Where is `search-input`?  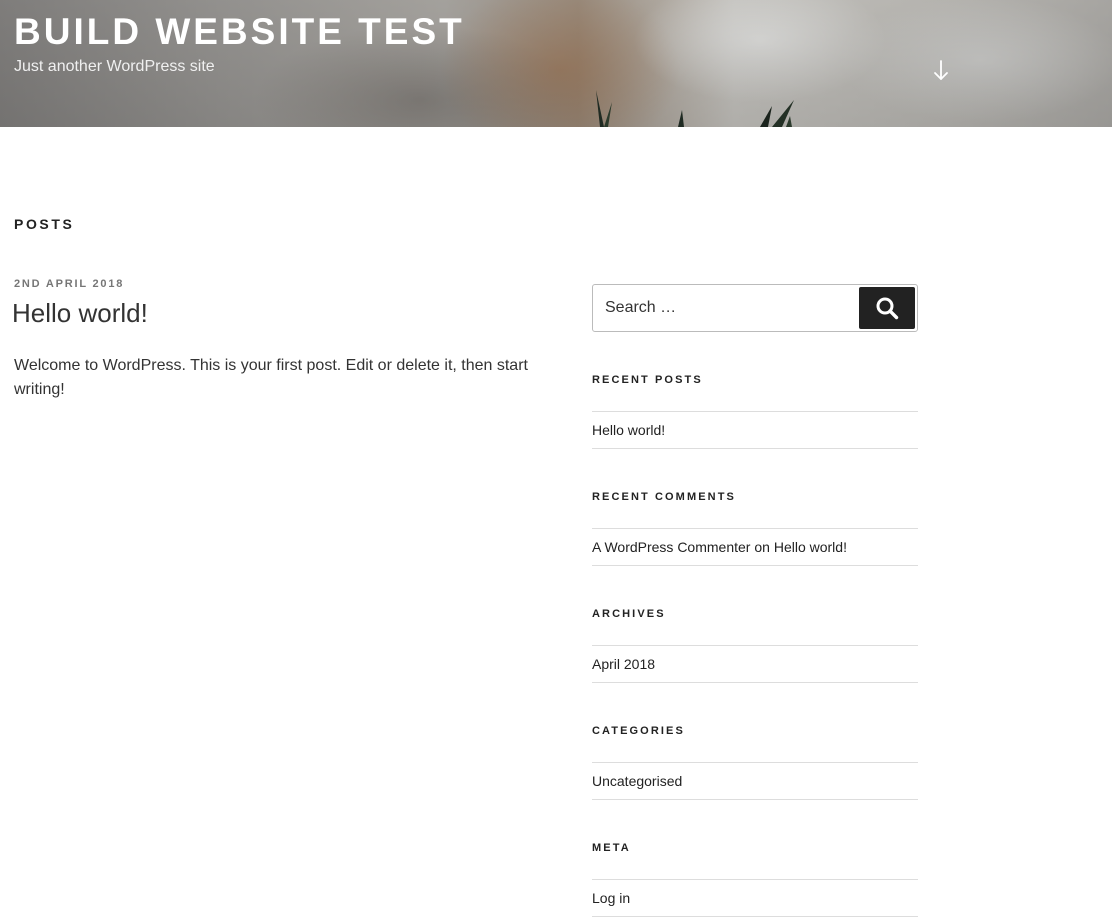 search-input is located at coordinates (725, 308).